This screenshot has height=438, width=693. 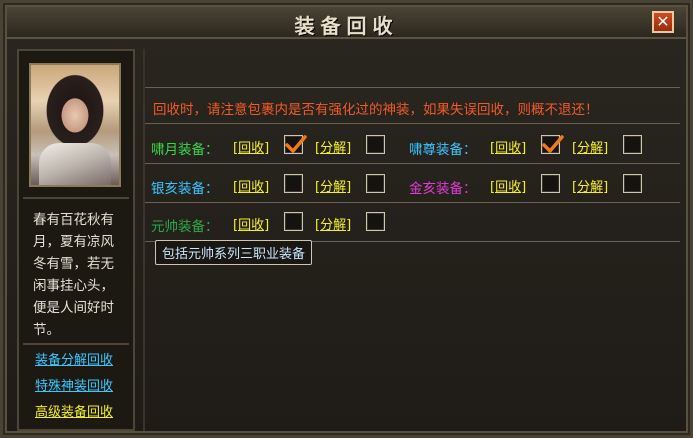 I want to click on title-bar: 装备回收 ✕, so click(x=346, y=23).